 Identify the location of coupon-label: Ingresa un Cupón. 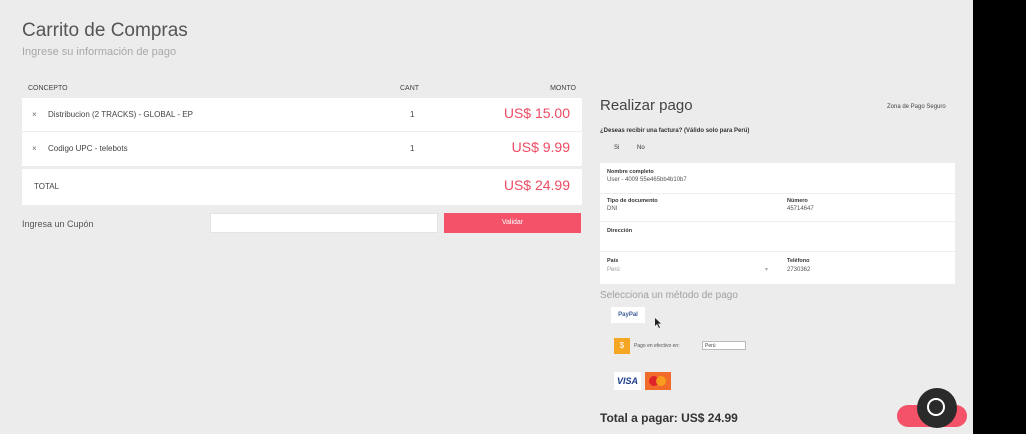
(58, 224).